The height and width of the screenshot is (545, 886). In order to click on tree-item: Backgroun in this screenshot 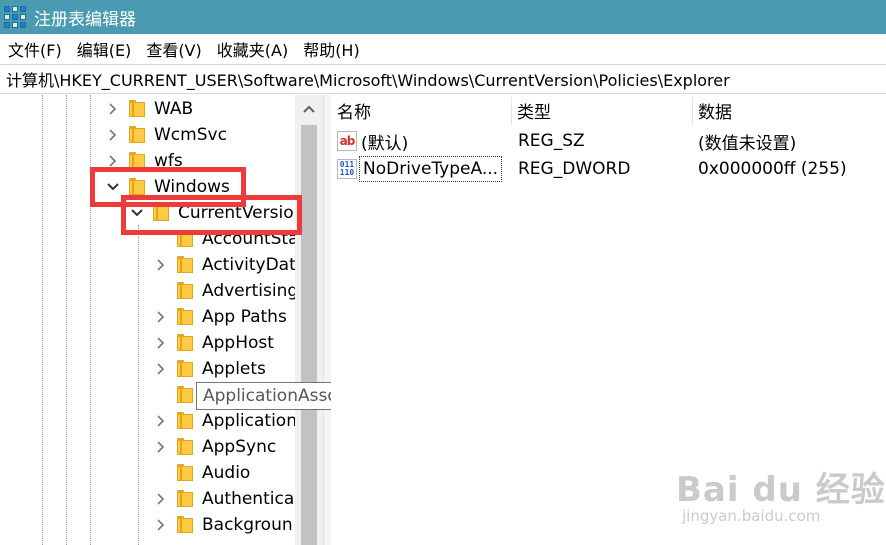, I will do `click(152, 525)`.